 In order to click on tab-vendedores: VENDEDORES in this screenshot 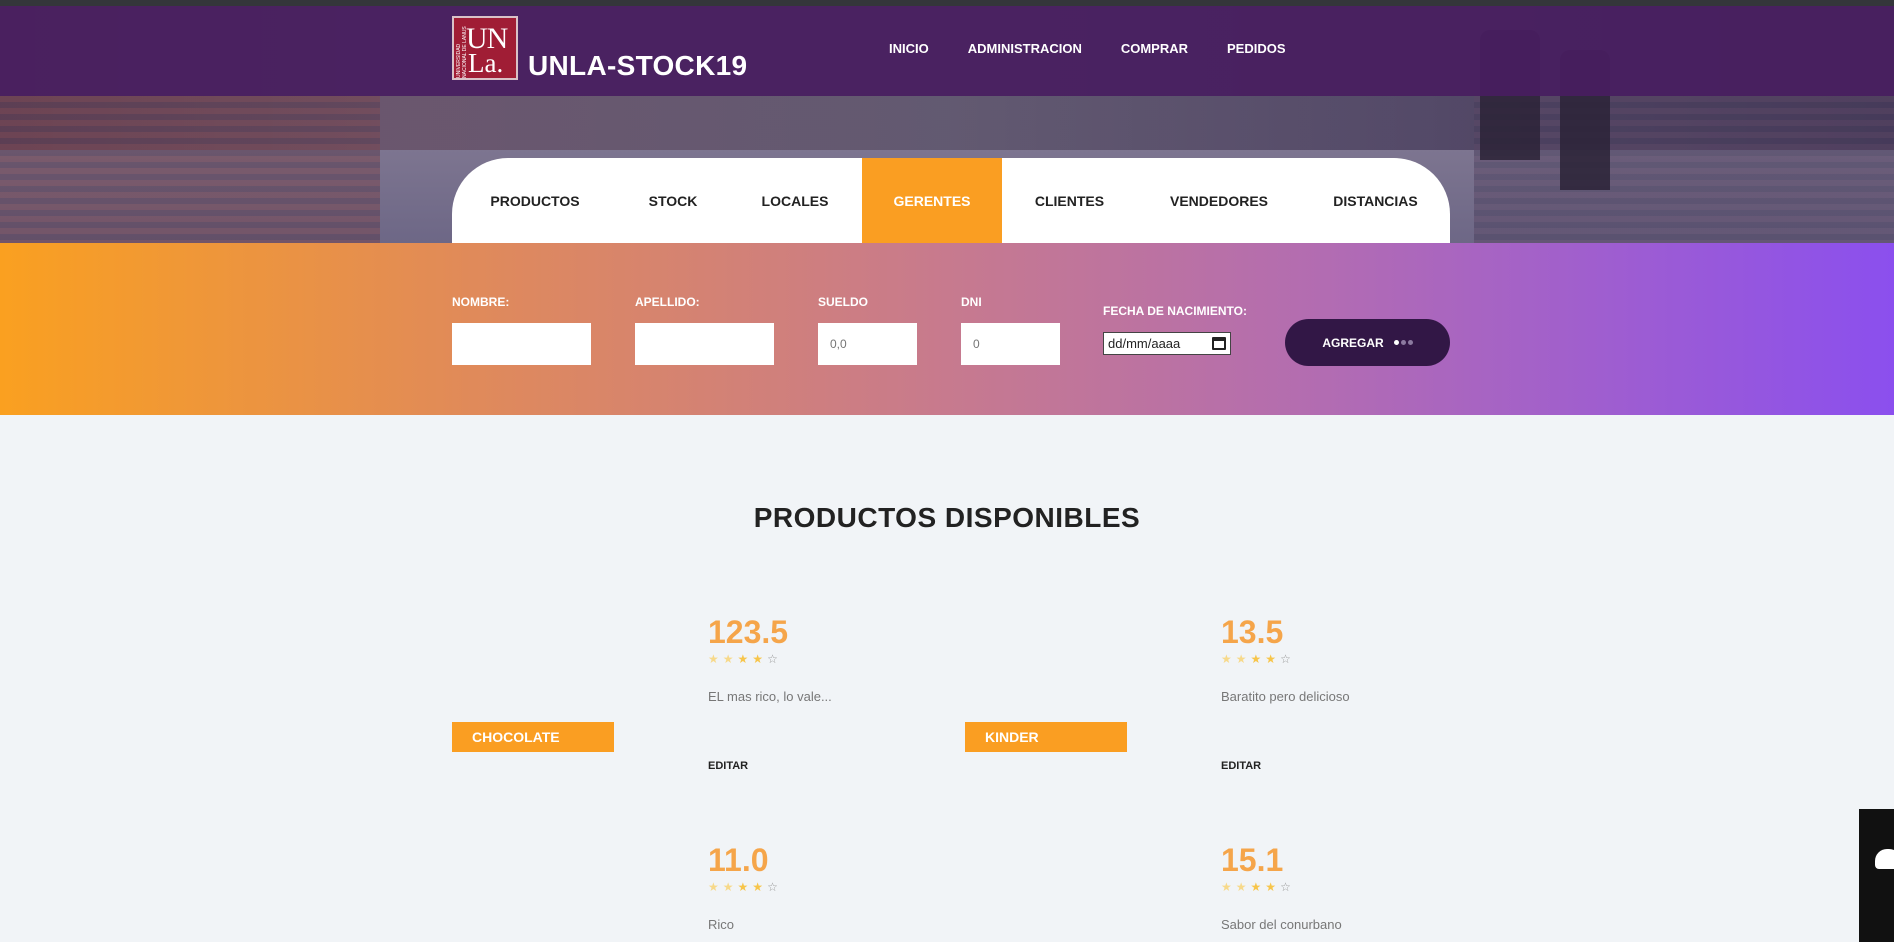, I will do `click(1219, 200)`.